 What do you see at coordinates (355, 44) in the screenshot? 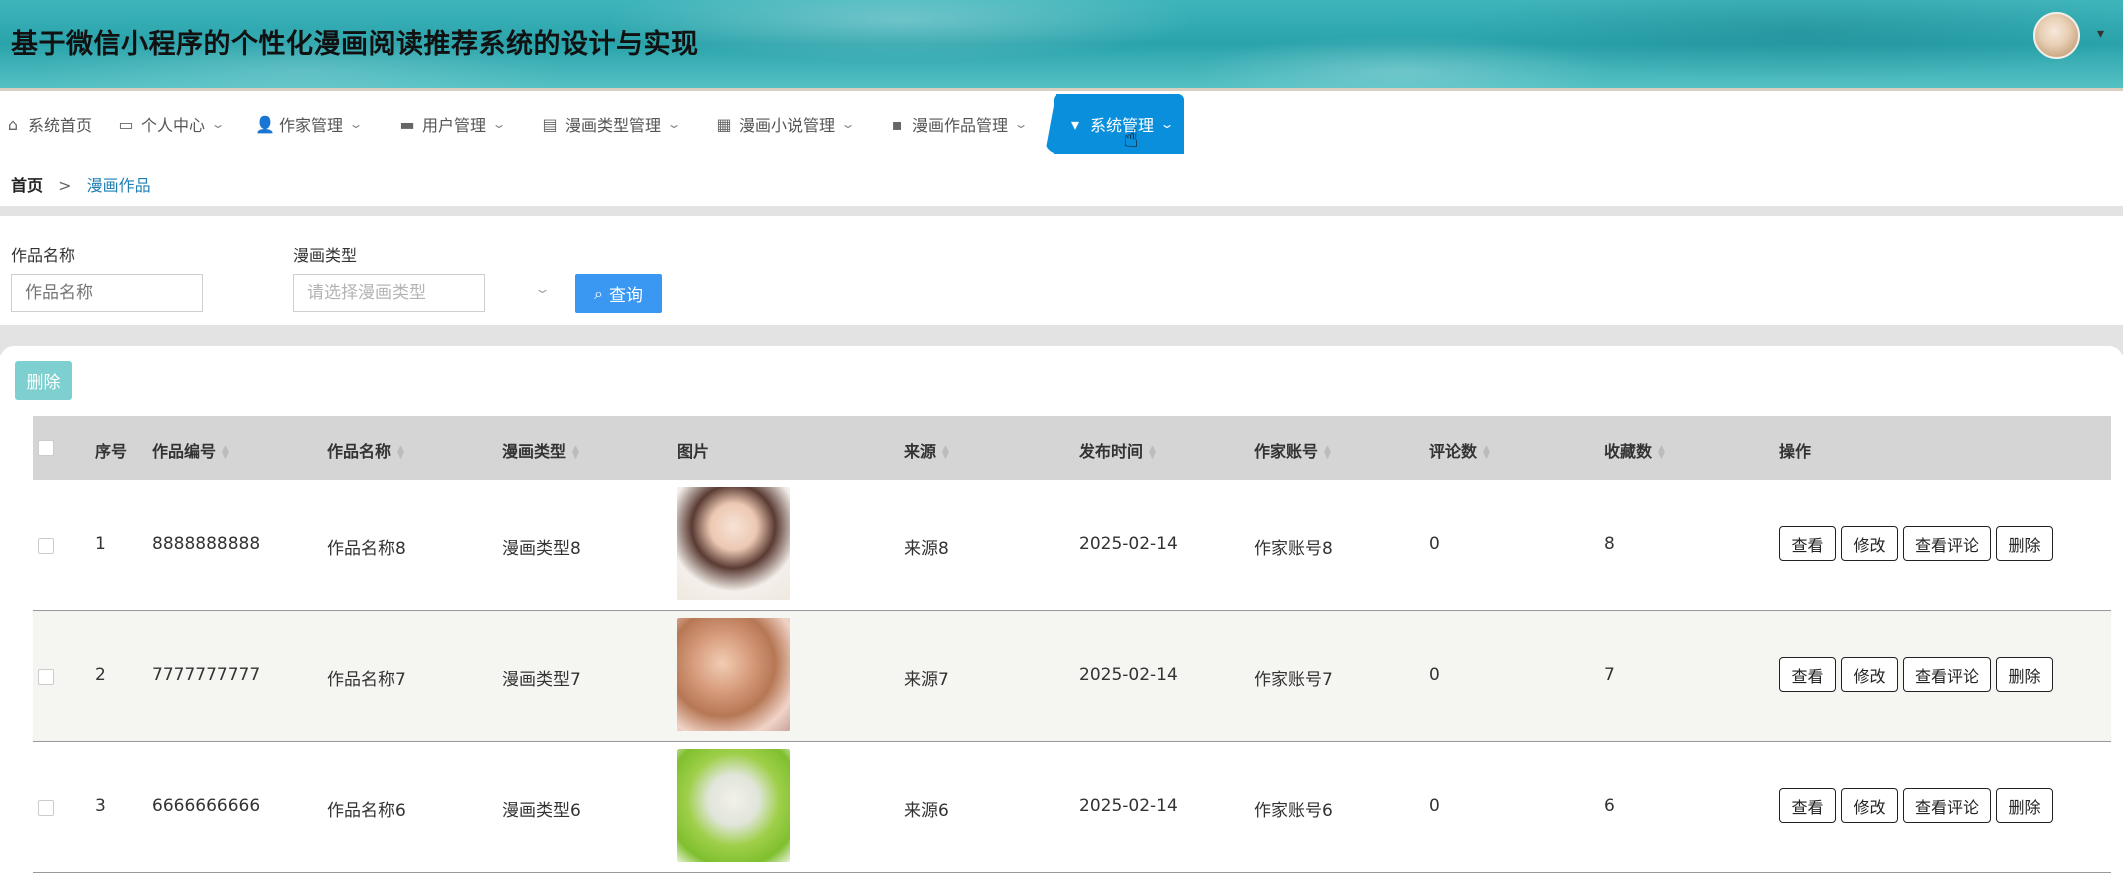
I see `app-title: 基于微信小程序的个性化漫画阅读推荐系统的设计与实现` at bounding box center [355, 44].